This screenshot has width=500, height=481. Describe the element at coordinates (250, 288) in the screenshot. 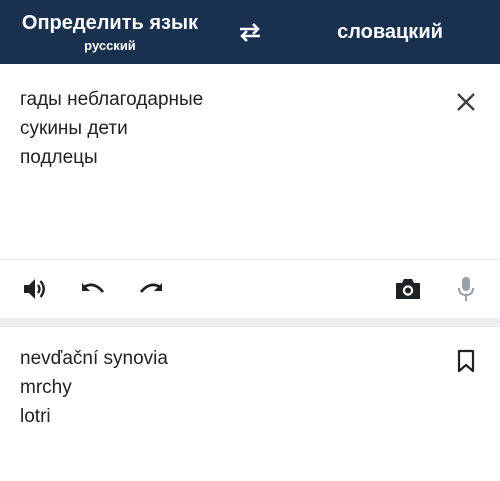

I see `input-toolbar` at that location.